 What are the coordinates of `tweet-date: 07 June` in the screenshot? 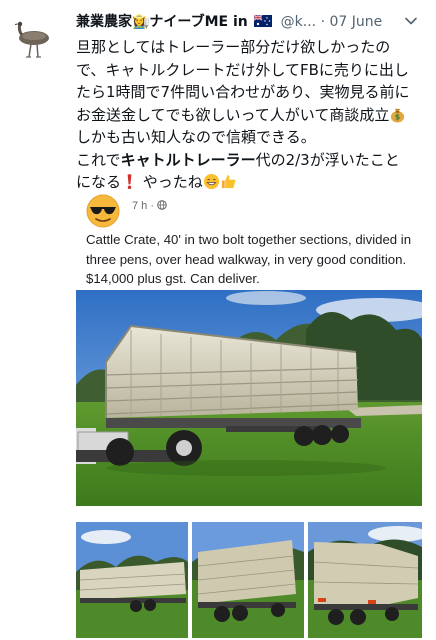 It's located at (355, 22).